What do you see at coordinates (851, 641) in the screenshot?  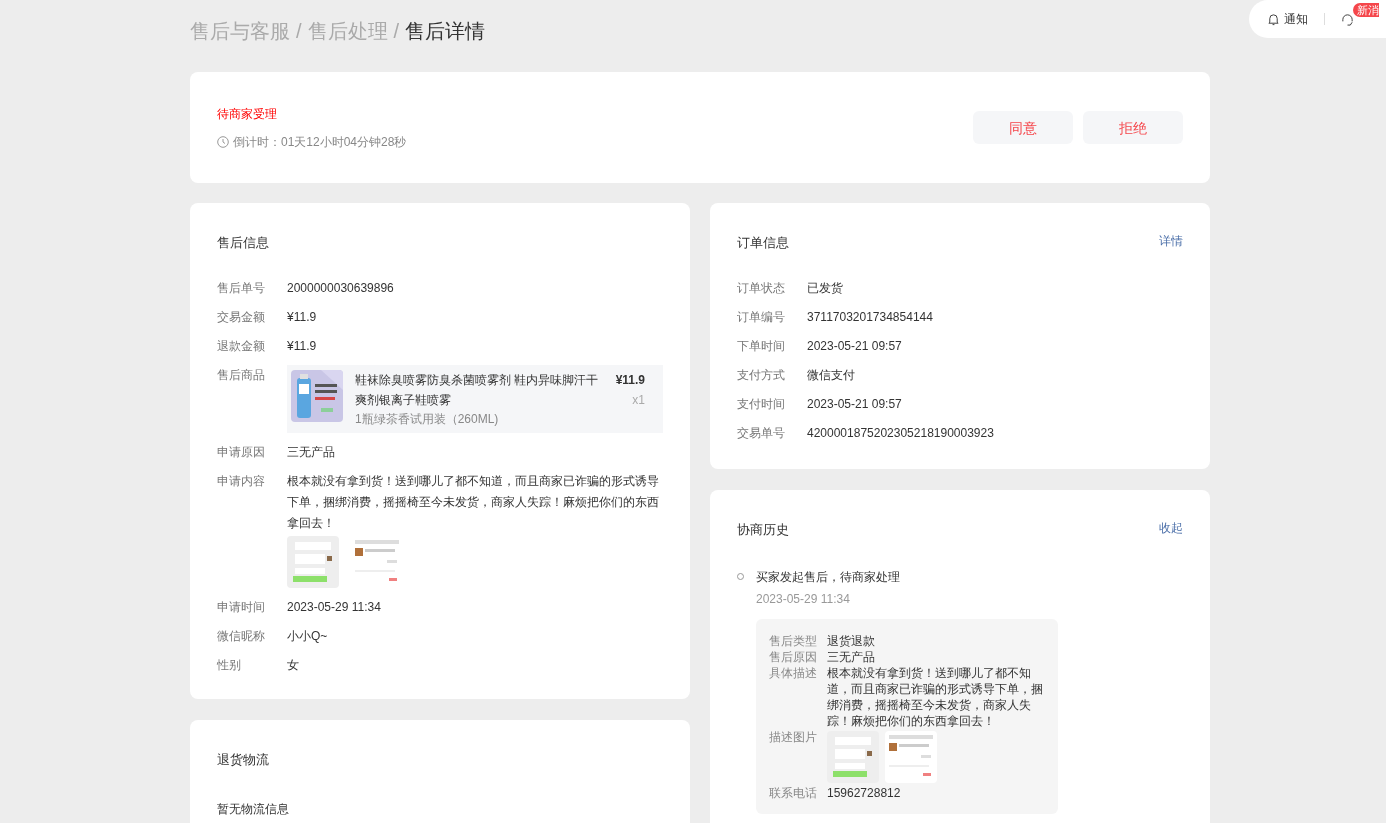 I see `detail-value: 退货退款` at bounding box center [851, 641].